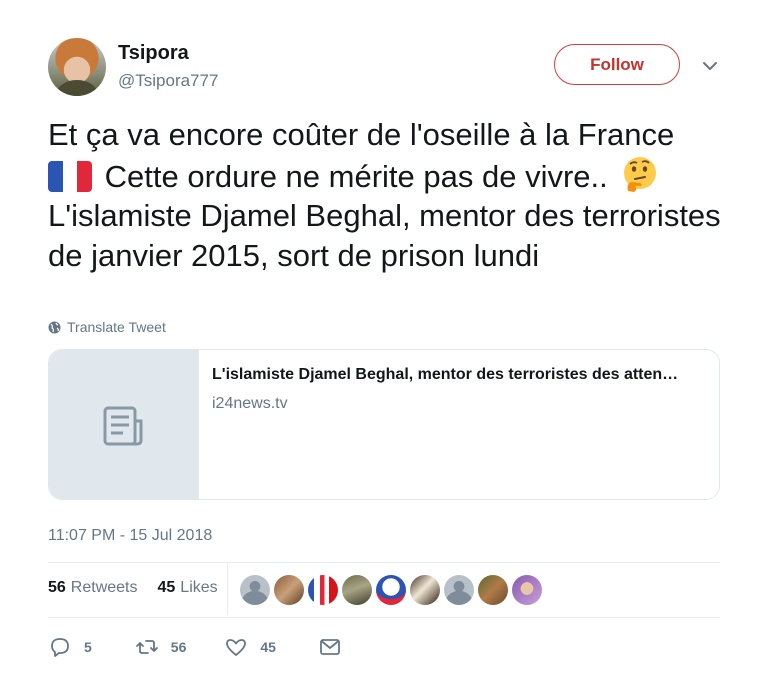 This screenshot has height=691, width=768. I want to click on tweet-line-2: Cette ordure ne mérite pas de vivre.., so click(356, 176).